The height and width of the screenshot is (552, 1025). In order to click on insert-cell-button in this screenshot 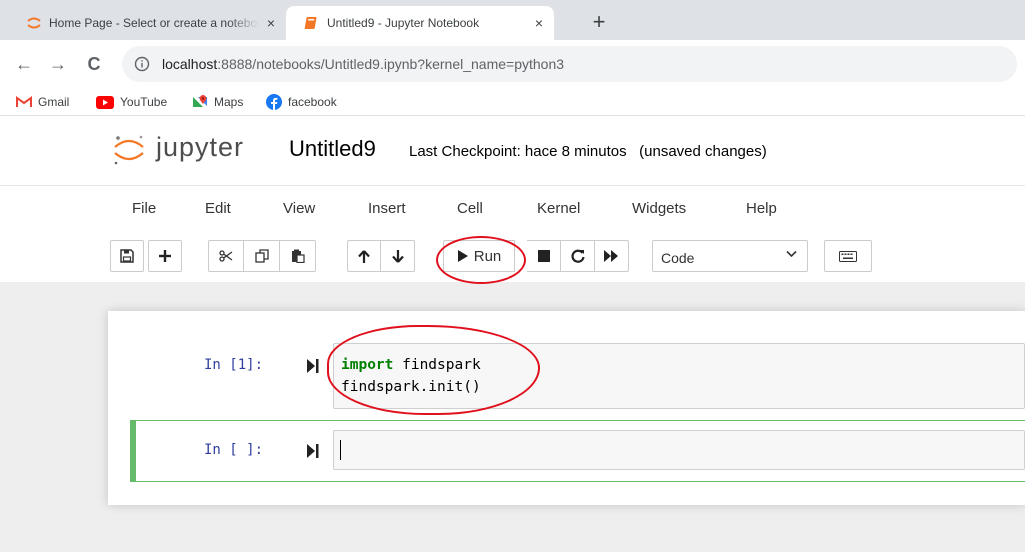, I will do `click(165, 256)`.